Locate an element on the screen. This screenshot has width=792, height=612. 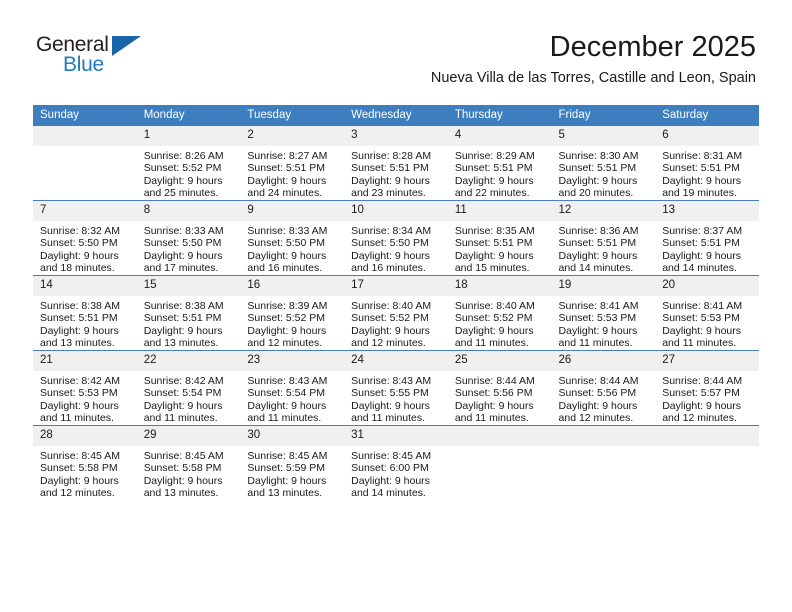
weekday-header-monday: Monday is located at coordinates (188, 115).